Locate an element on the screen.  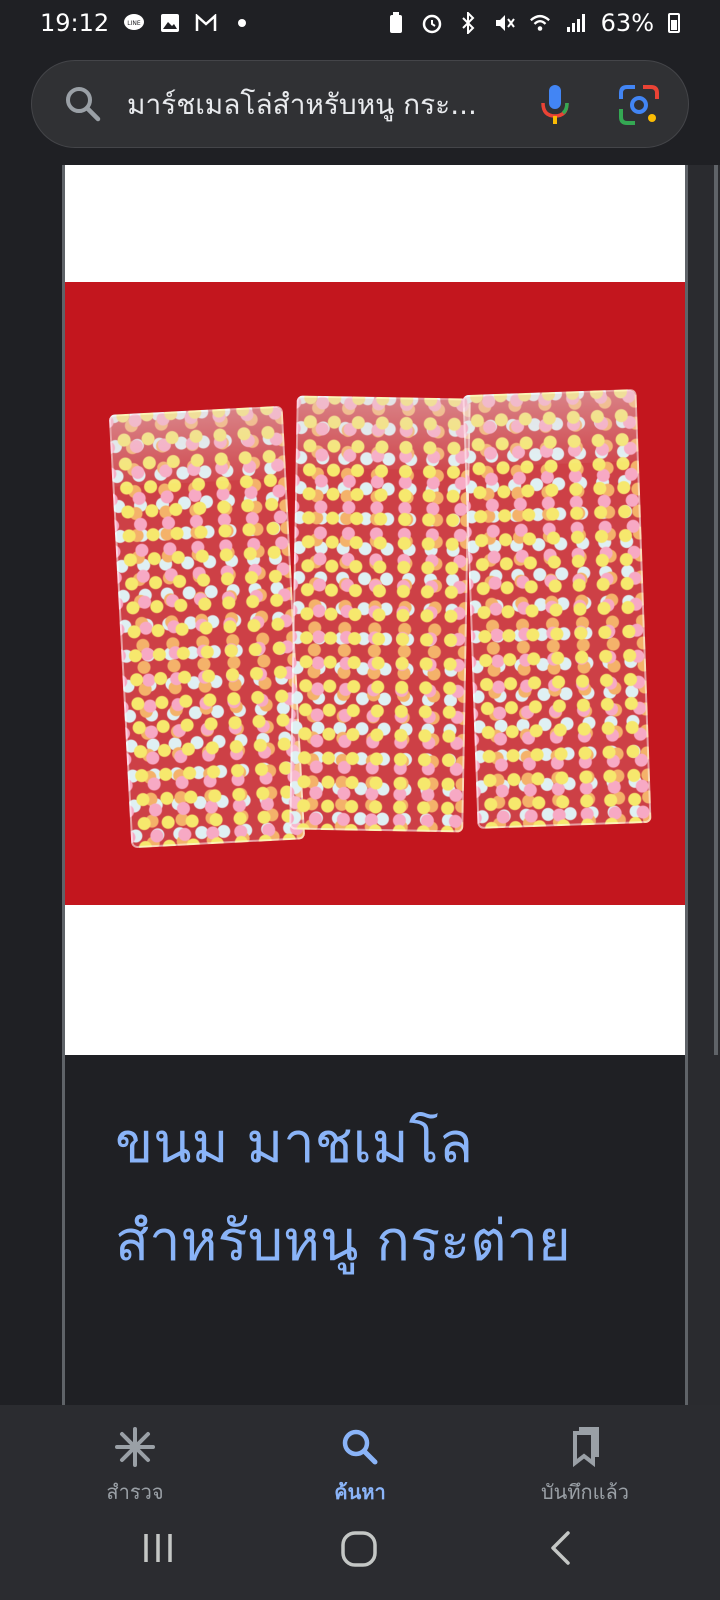
mic-icon is located at coordinates (555, 107).